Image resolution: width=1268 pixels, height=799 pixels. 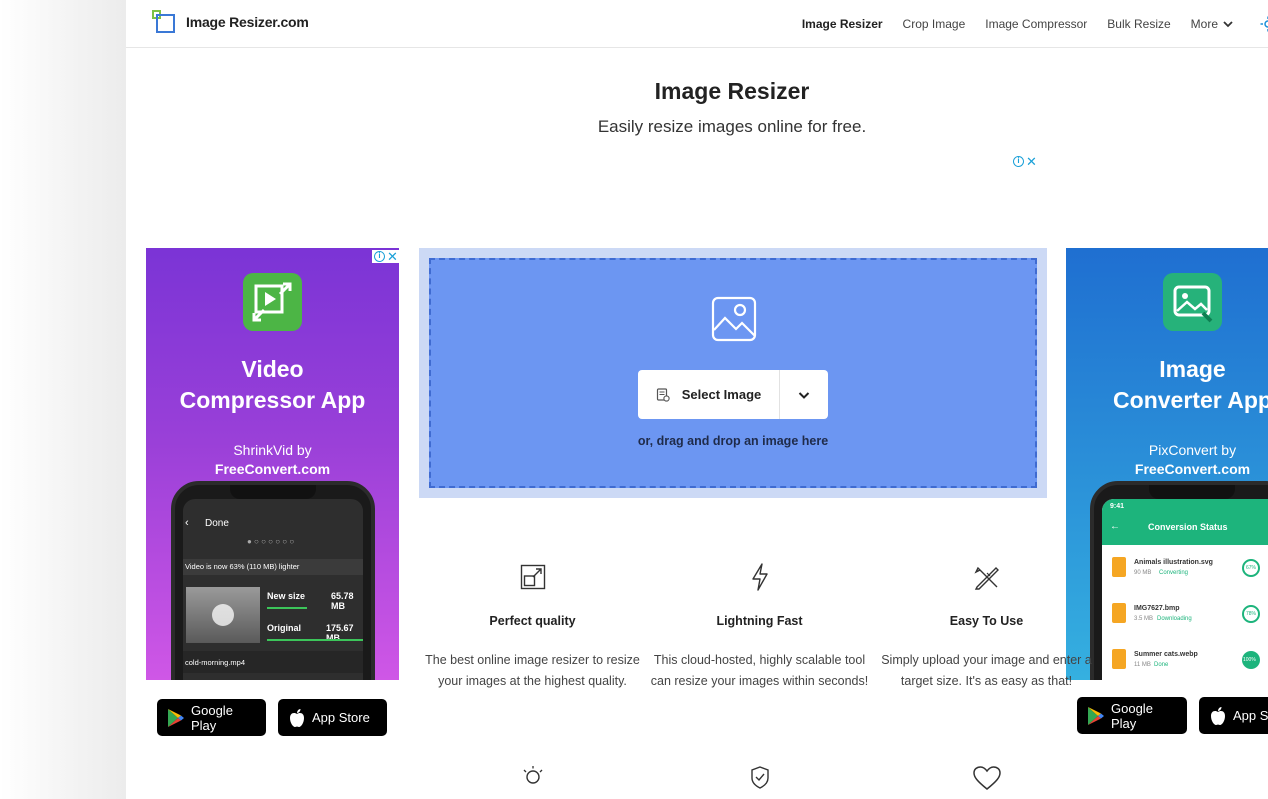 What do you see at coordinates (532, 577) in the screenshot?
I see `resize-frame-icon` at bounding box center [532, 577].